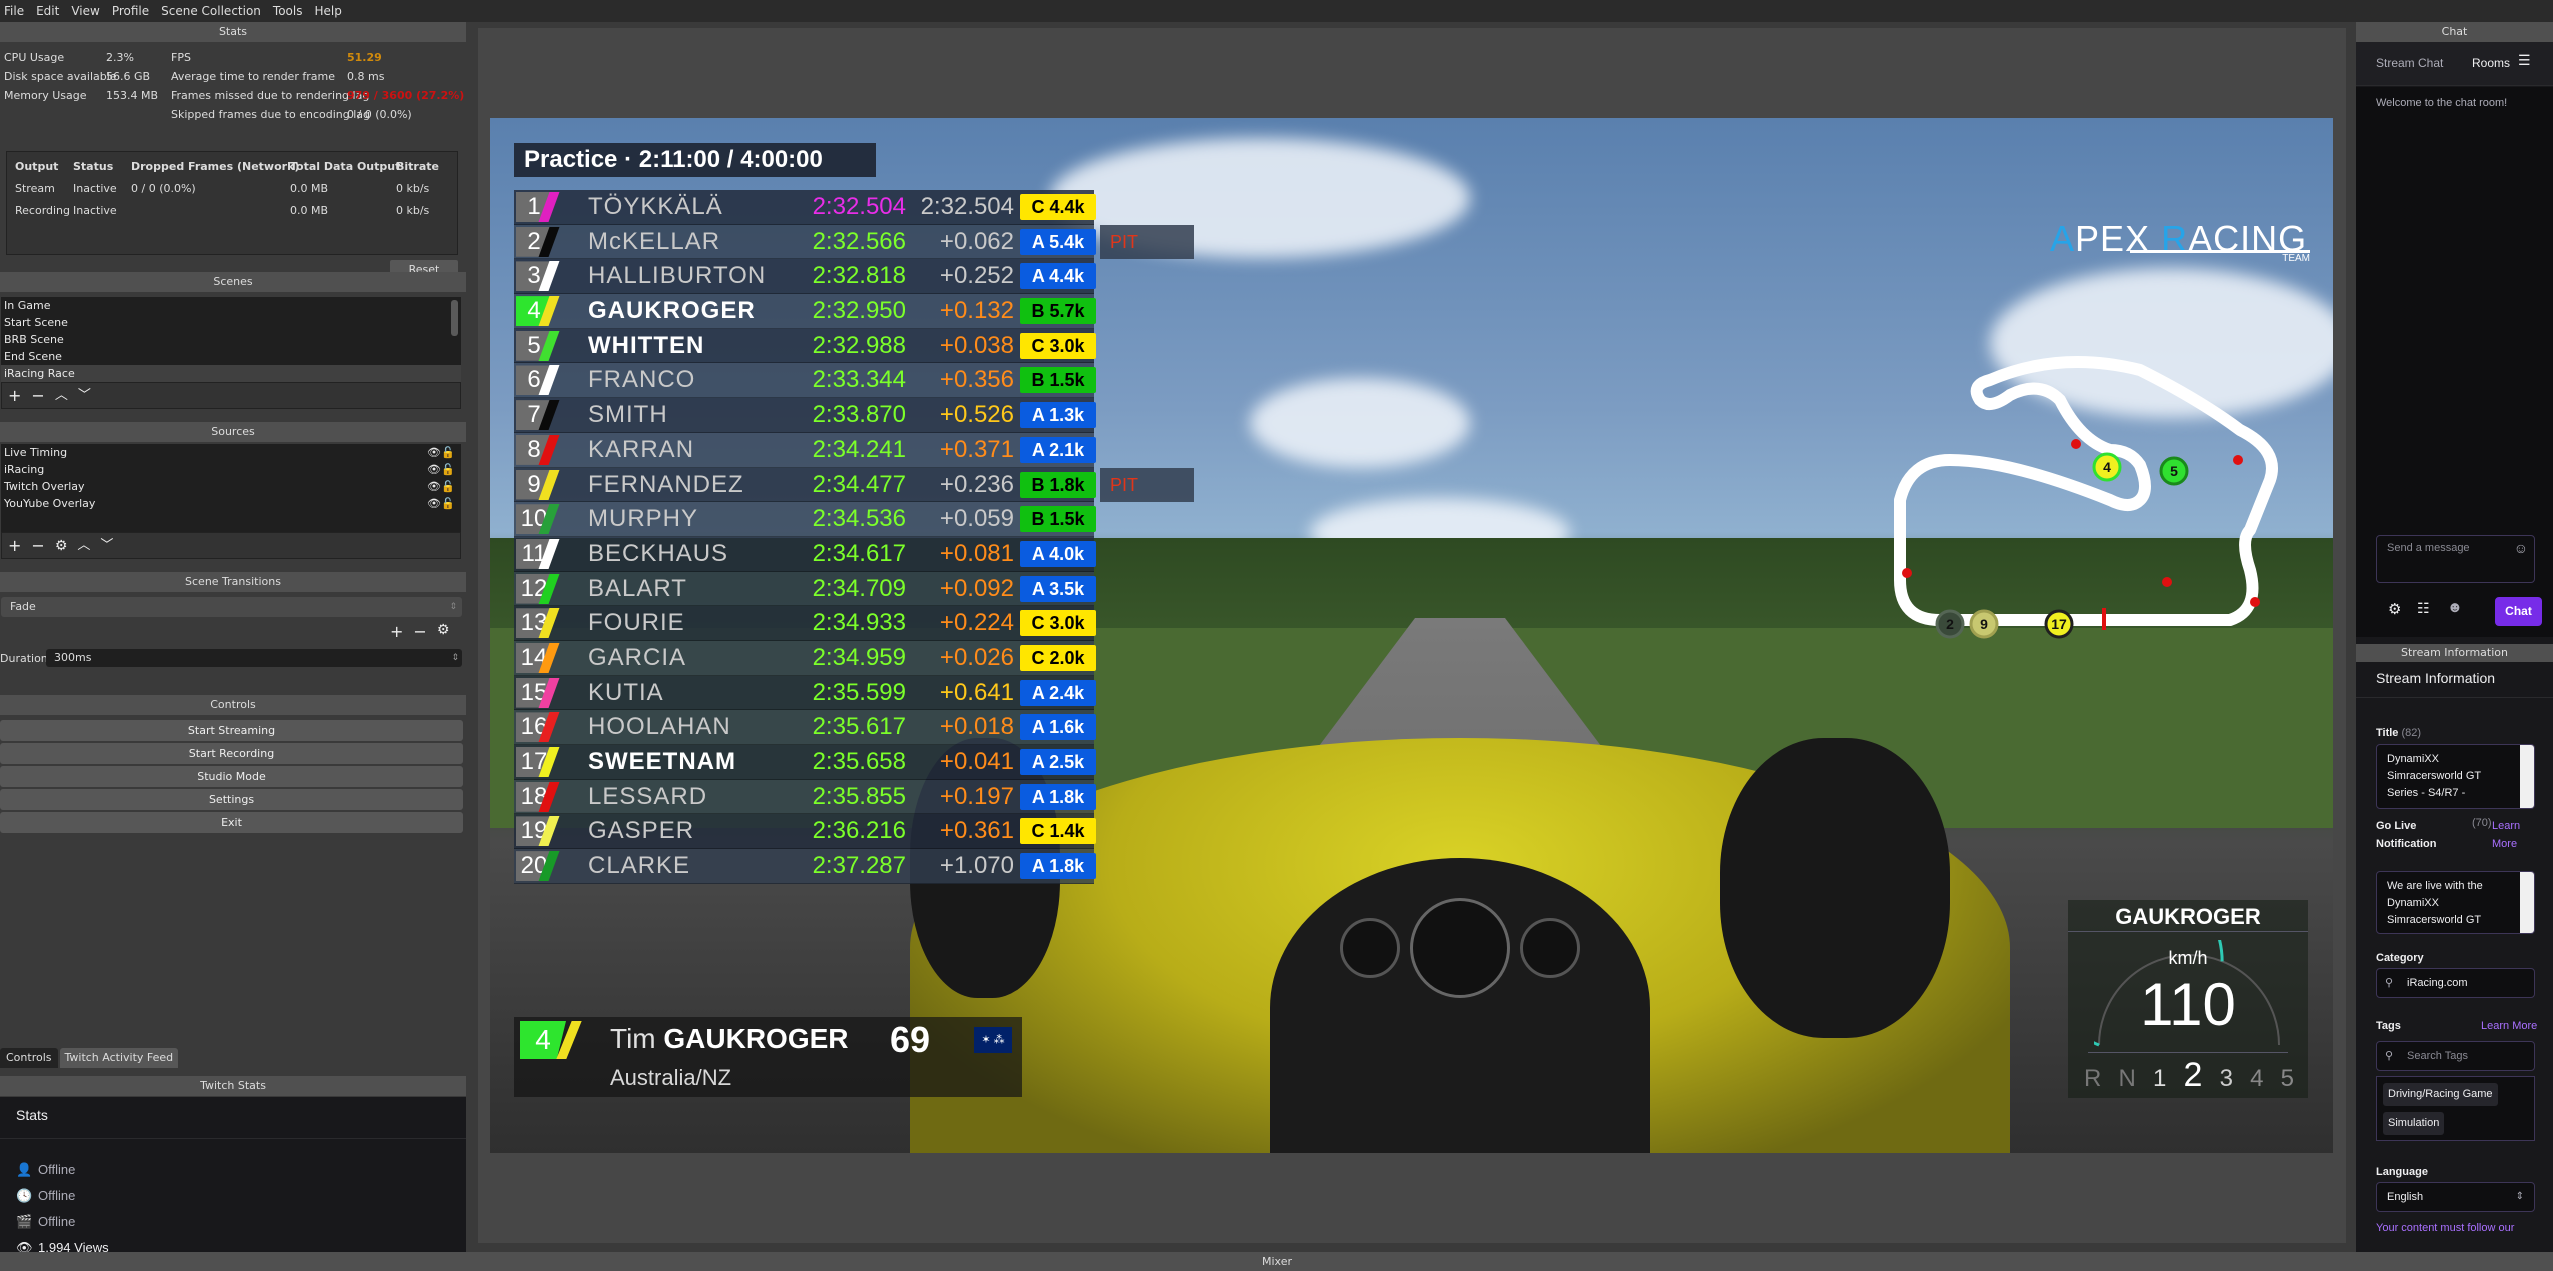 The width and height of the screenshot is (2553, 1271). What do you see at coordinates (231, 469) in the screenshot?
I see `source-item: iRacing 👁 🔓` at bounding box center [231, 469].